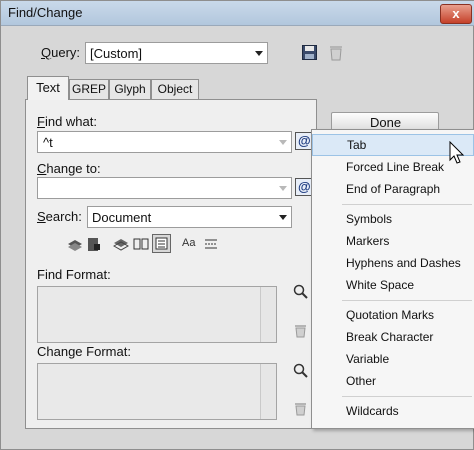 The width and height of the screenshot is (474, 450). I want to click on tab-object-label: Object, so click(175, 89).